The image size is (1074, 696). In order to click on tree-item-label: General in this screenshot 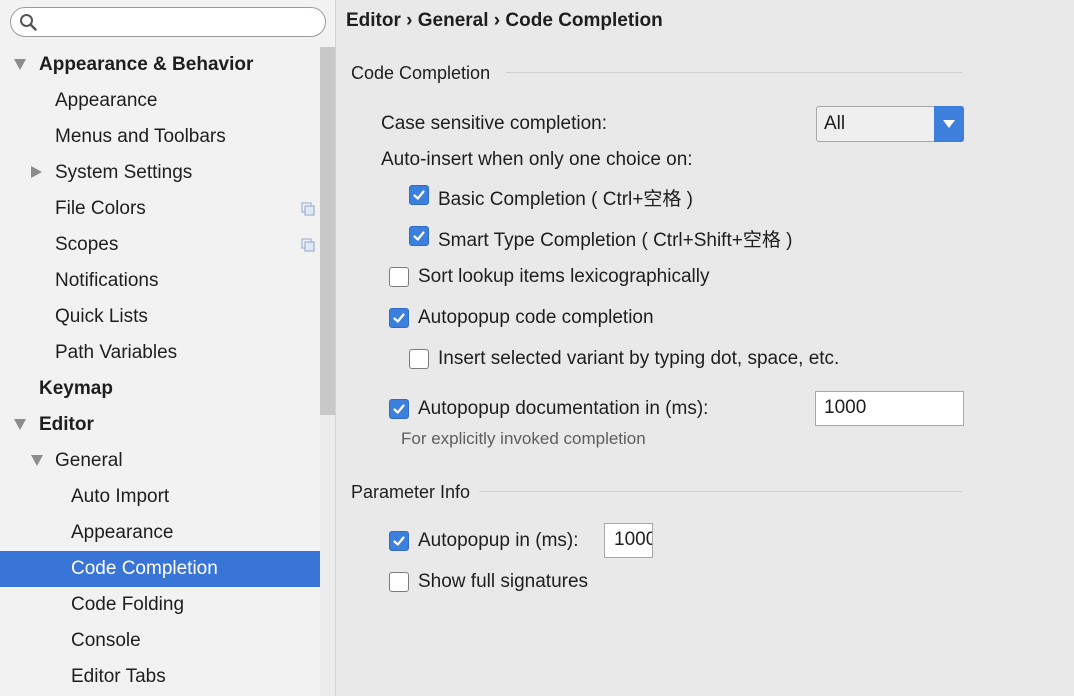, I will do `click(89, 460)`.